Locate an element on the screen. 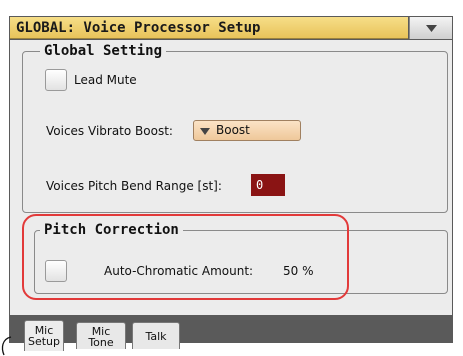  tab-talk-line1: Talk is located at coordinates (156, 336).